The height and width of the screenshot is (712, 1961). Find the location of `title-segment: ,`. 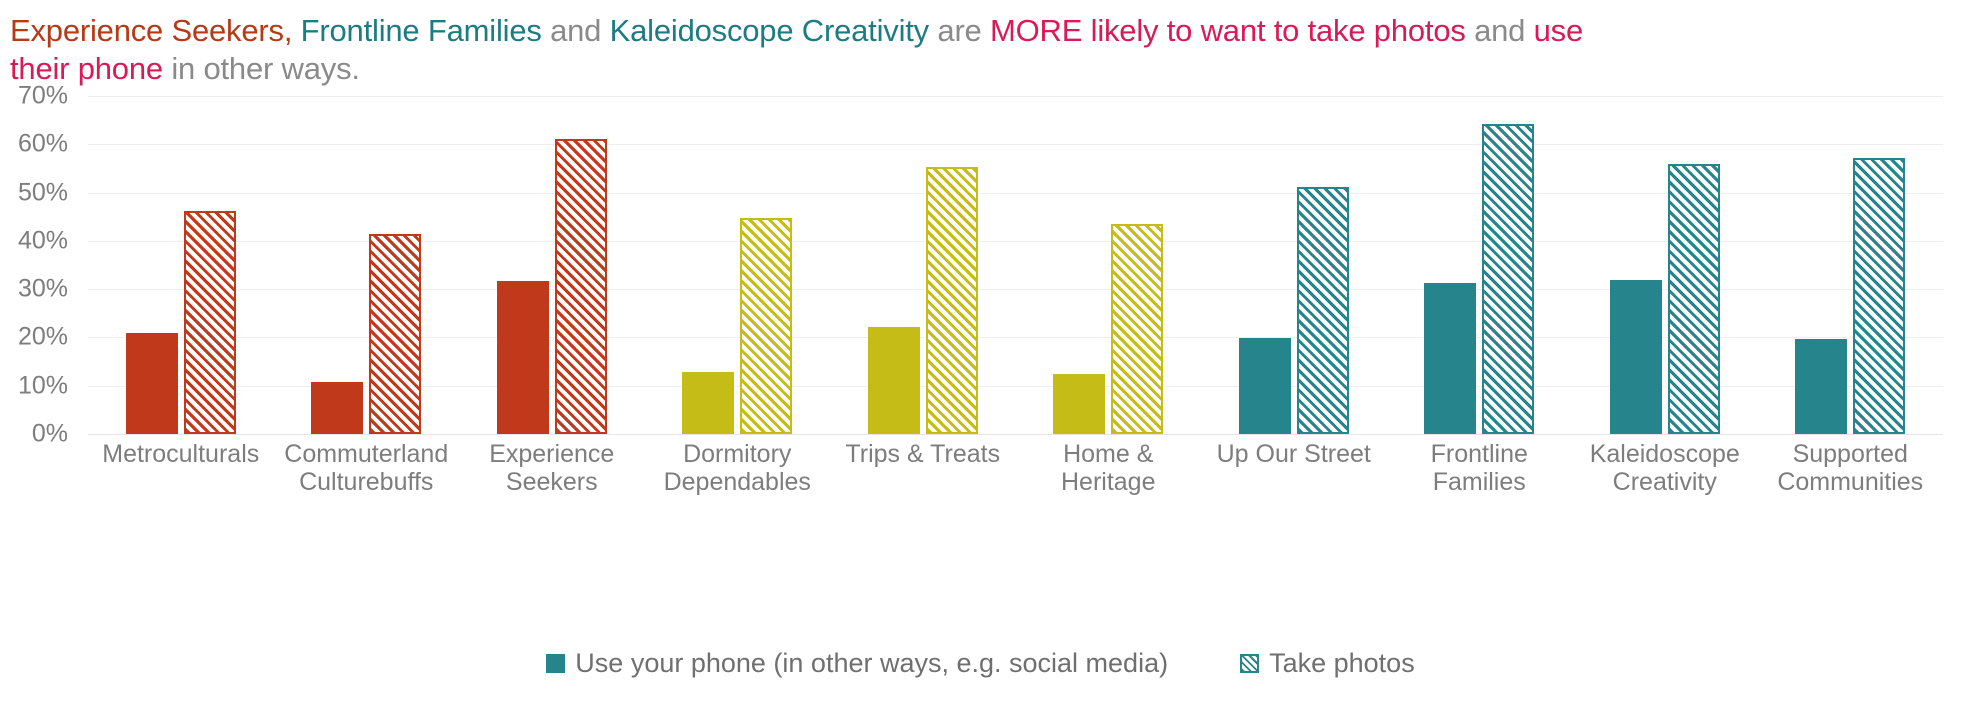

title-segment: , is located at coordinates (292, 30).